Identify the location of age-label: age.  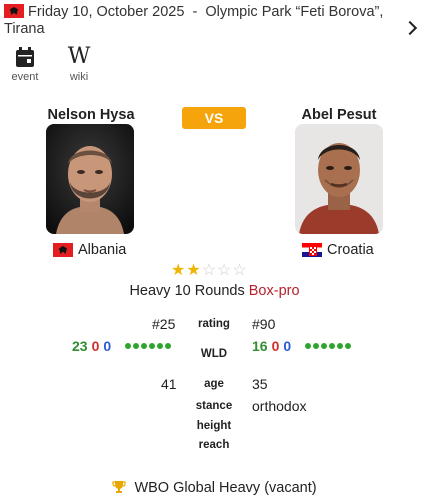
(214, 384).